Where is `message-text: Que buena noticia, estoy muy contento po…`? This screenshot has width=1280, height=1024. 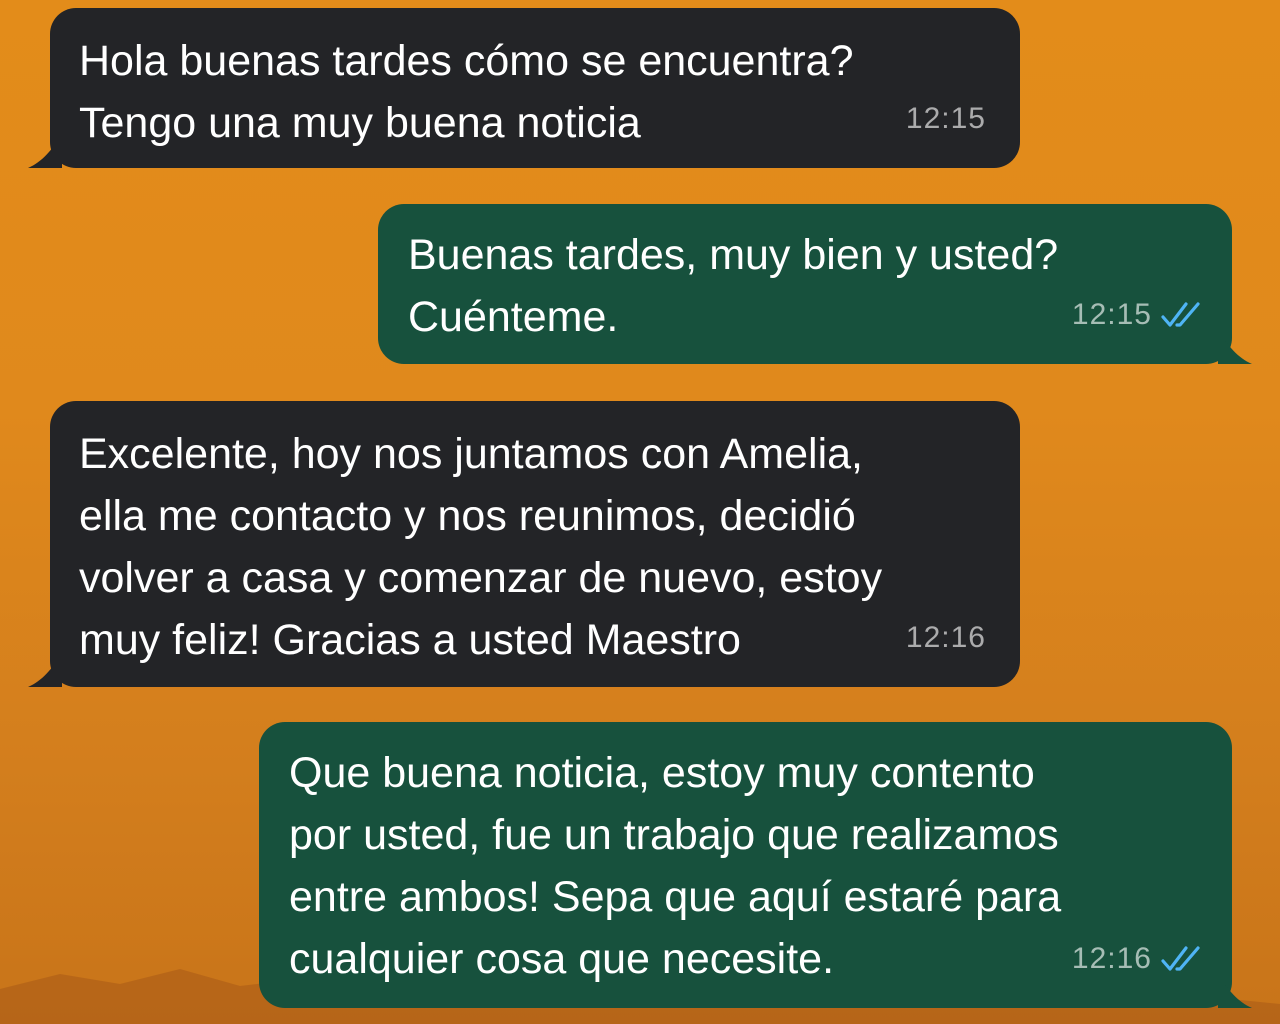 message-text: Que buena noticia, estoy muy contento po… is located at coordinates (675, 866).